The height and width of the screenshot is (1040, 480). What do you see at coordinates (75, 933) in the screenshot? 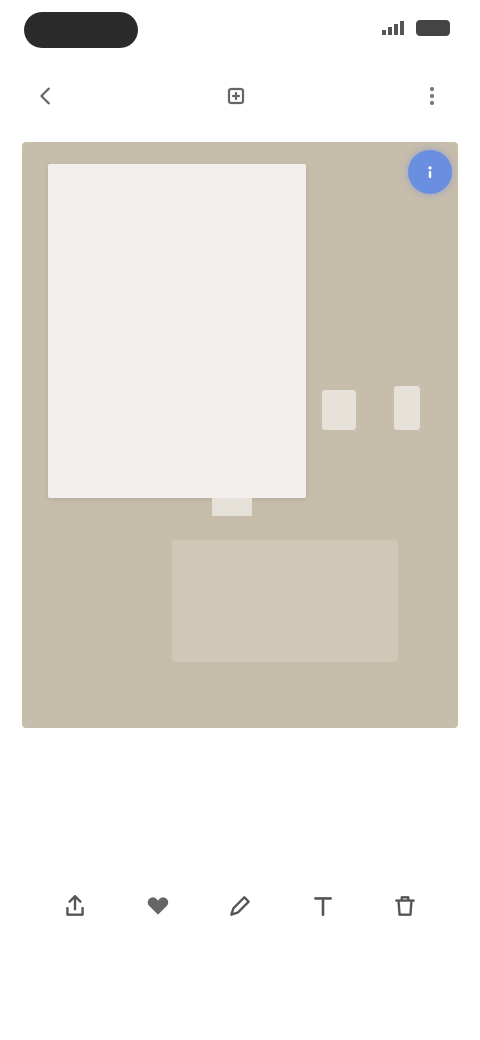
I see `share-button` at bounding box center [75, 933].